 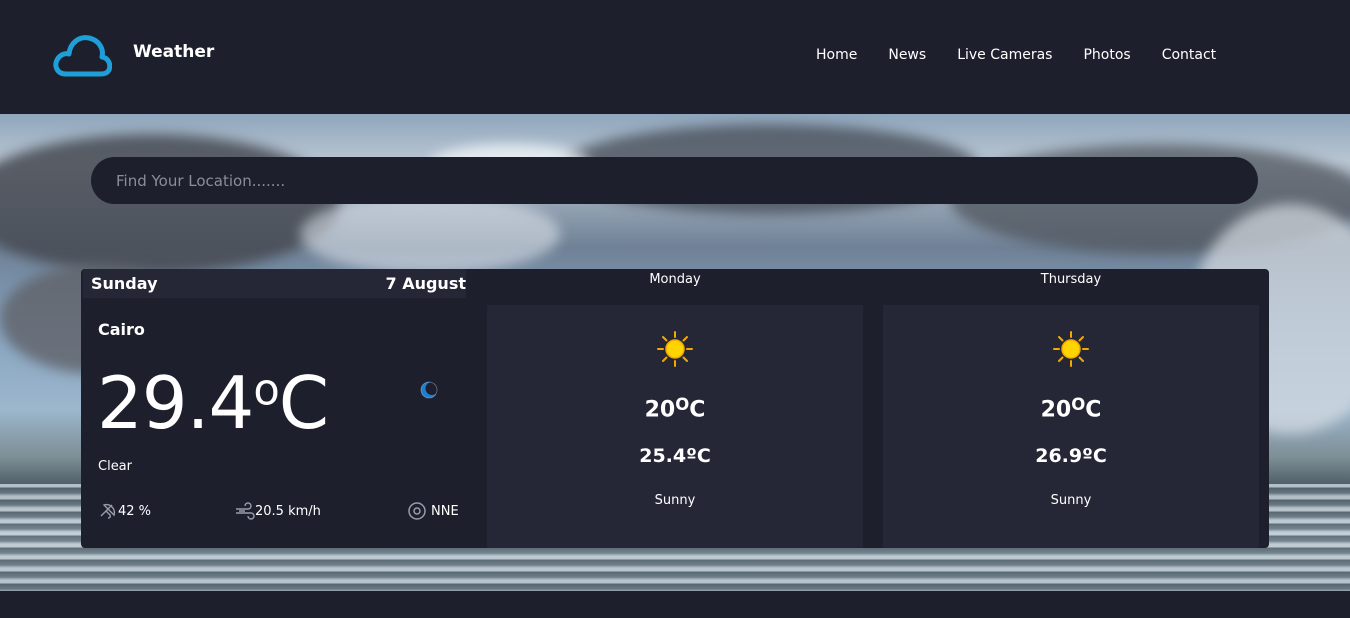 I want to click on today-header: Sunday 7 August, so click(x=274, y=283).